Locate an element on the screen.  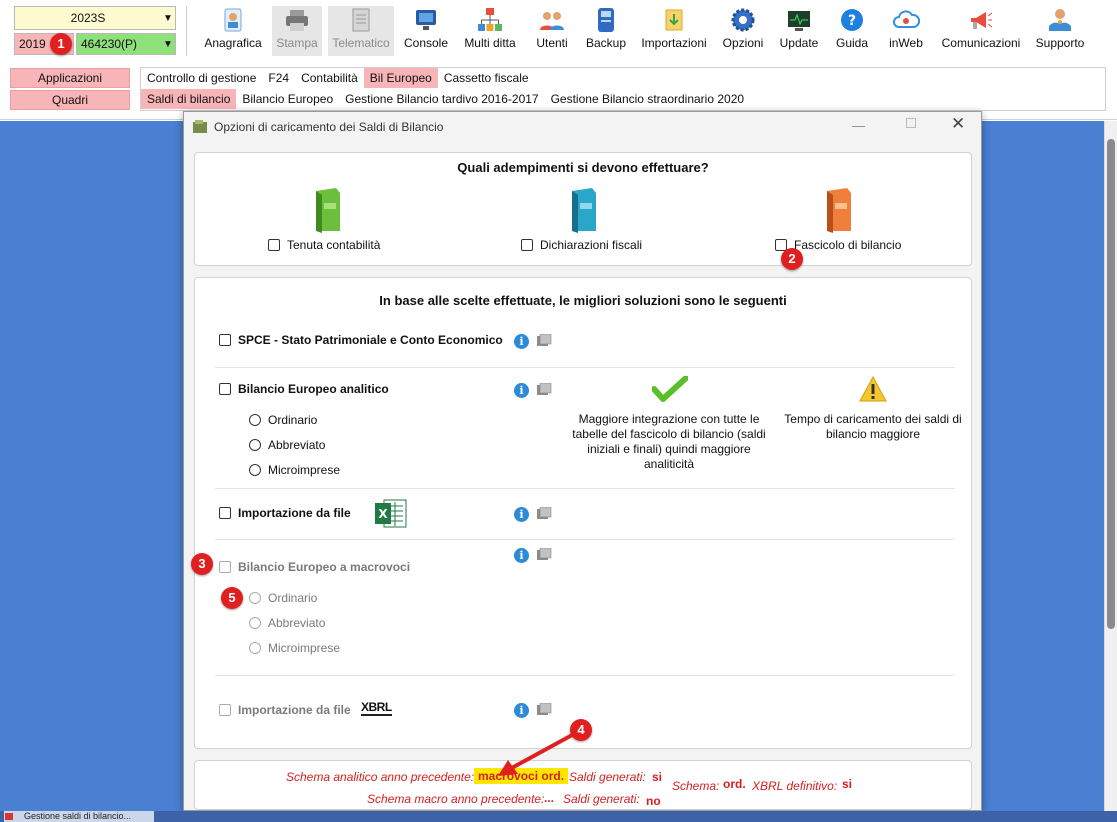
menu-bilancio-europeo: Bilancio Europeo is located at coordinates (287, 99).